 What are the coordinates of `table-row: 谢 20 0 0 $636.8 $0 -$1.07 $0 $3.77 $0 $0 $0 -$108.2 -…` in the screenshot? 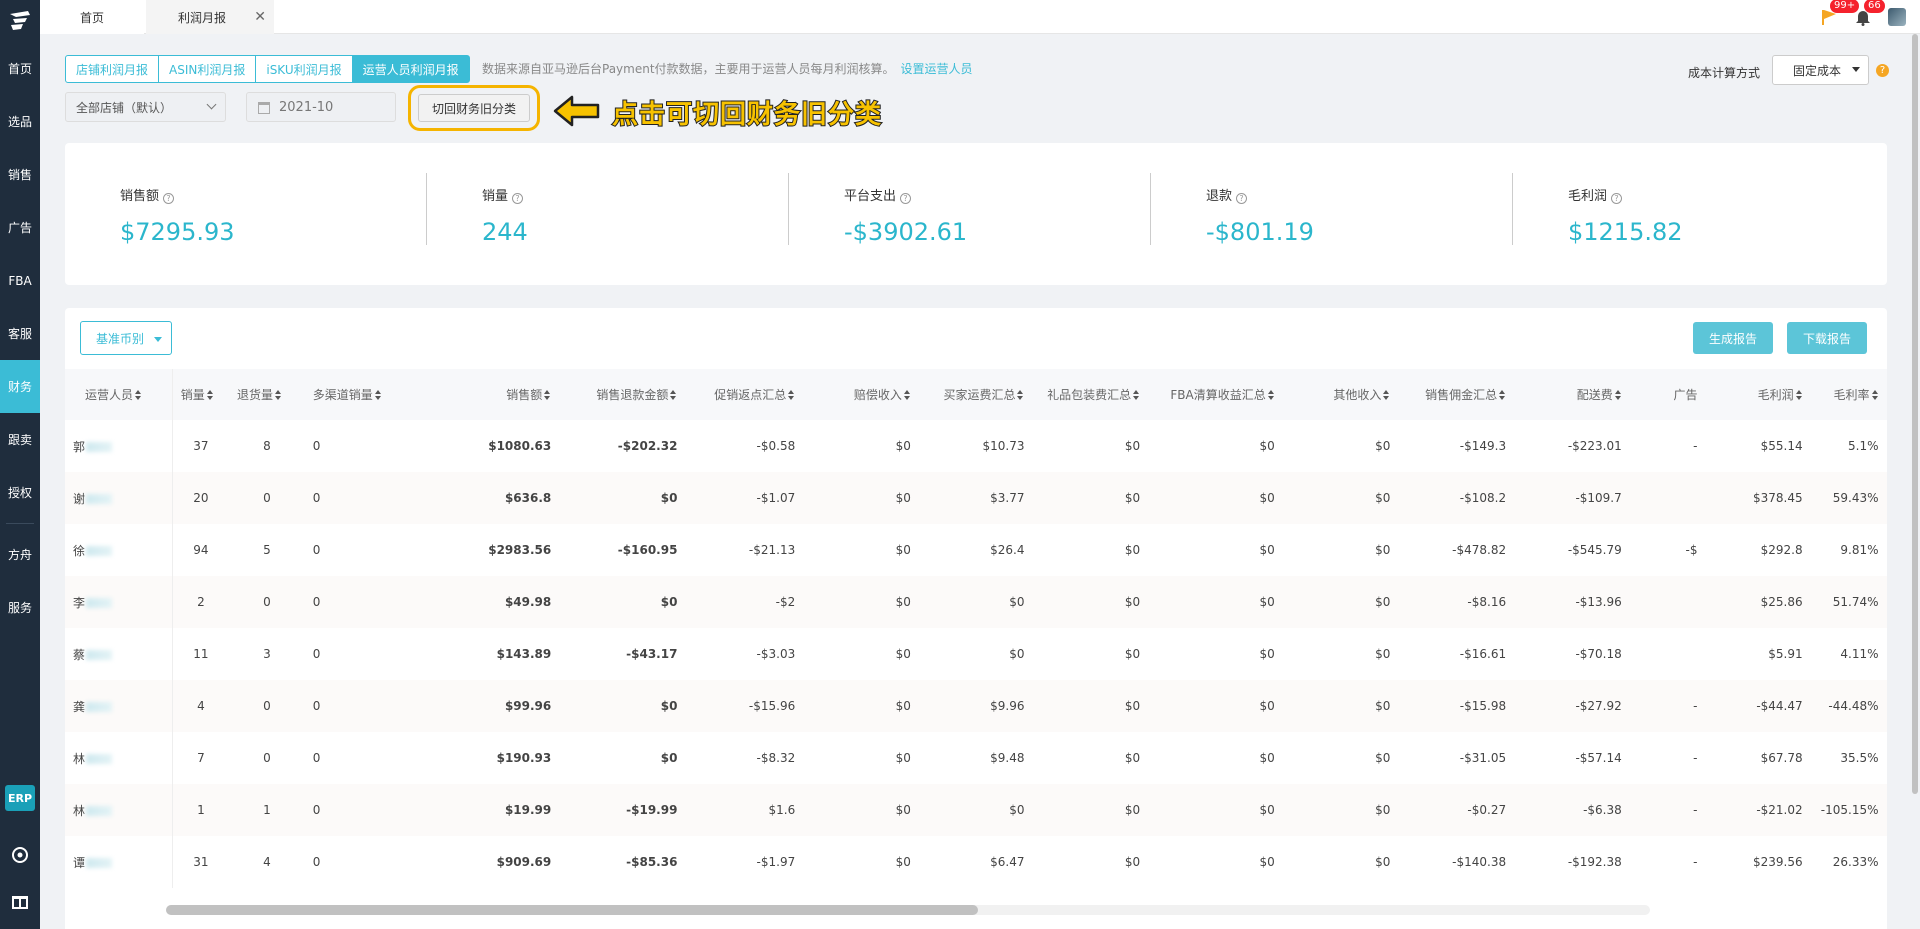 It's located at (976, 498).